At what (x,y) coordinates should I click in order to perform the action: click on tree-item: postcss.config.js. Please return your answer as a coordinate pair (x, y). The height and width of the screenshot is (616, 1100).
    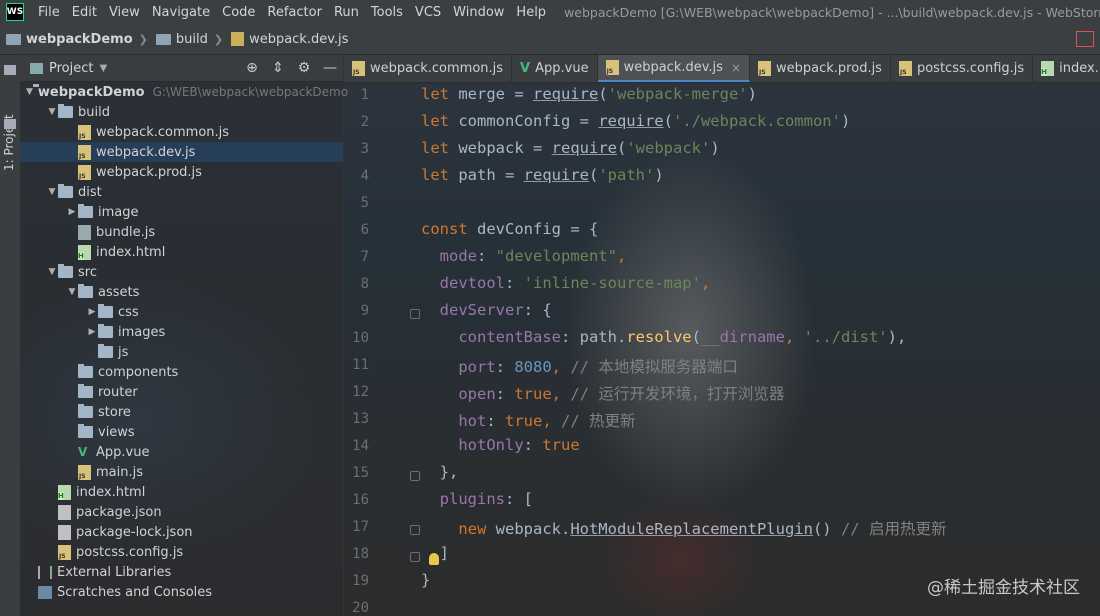
    Looking at the image, I should click on (181, 552).